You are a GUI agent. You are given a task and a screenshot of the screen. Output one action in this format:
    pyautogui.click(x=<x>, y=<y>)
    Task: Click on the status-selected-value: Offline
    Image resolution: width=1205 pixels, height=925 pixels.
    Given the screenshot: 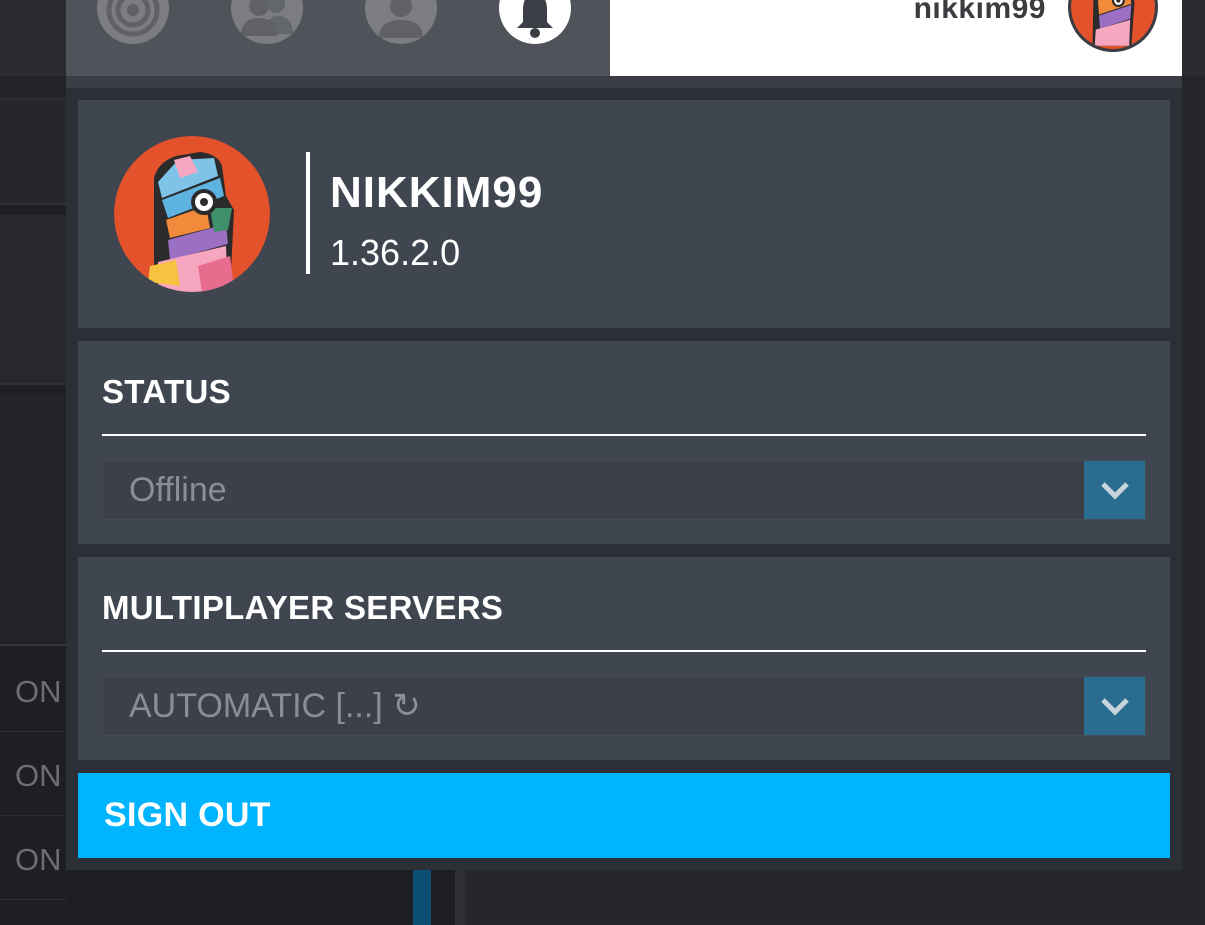 What is the action you would take?
    pyautogui.click(x=178, y=490)
    